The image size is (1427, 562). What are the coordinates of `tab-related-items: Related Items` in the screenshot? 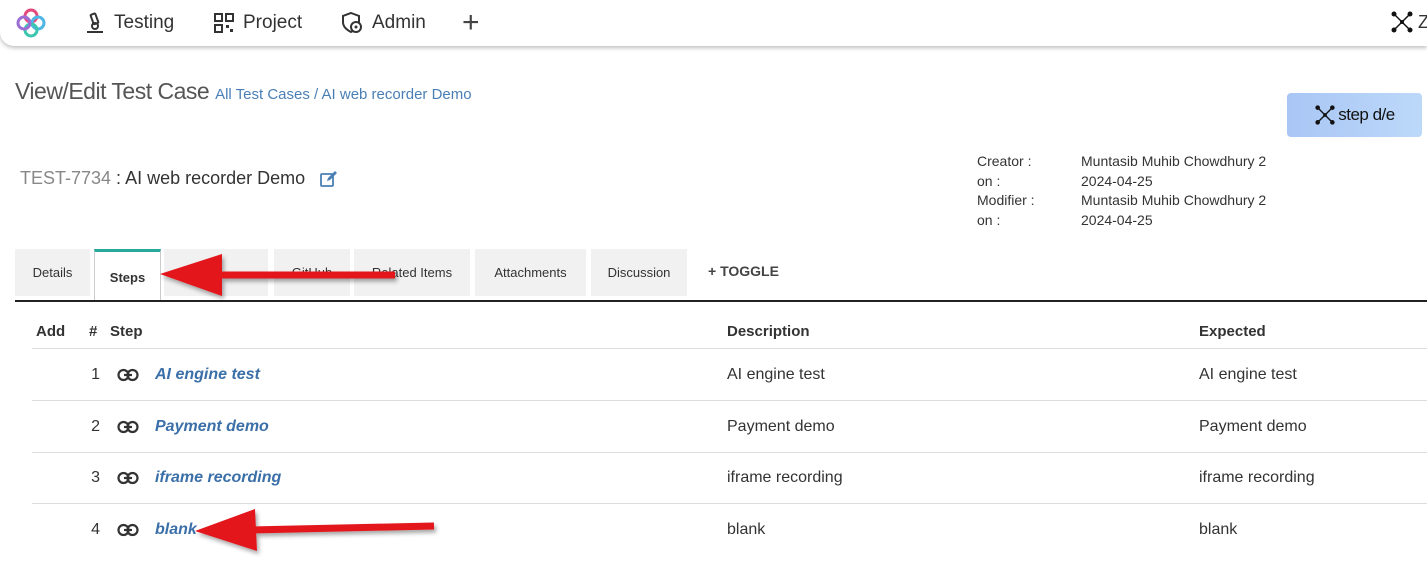 It's located at (412, 272).